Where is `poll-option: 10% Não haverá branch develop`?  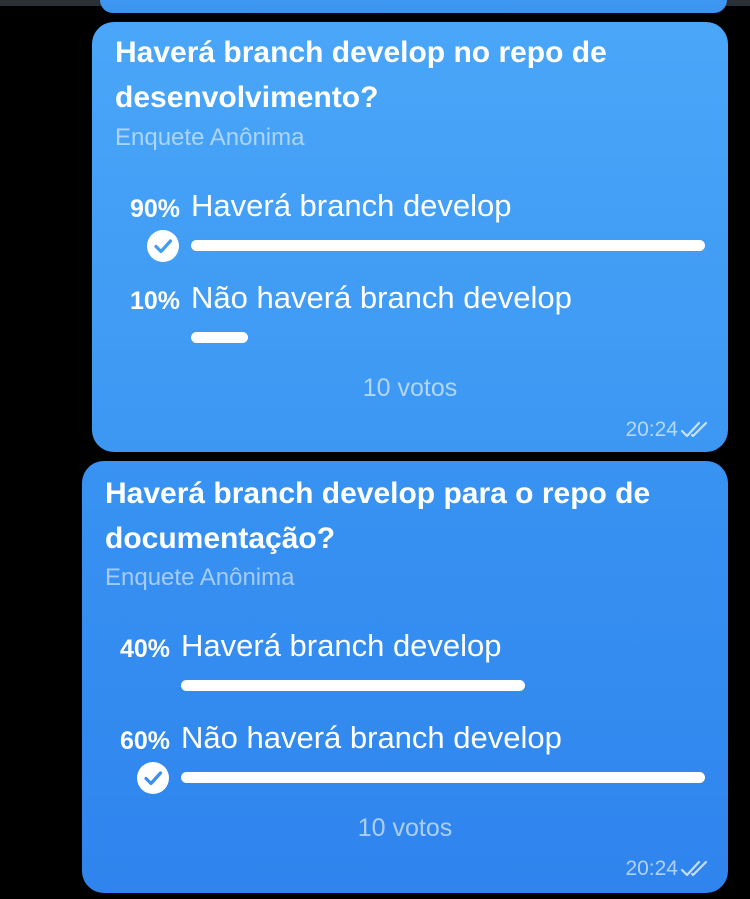 poll-option: 10% Não haverá branch develop is located at coordinates (410, 318).